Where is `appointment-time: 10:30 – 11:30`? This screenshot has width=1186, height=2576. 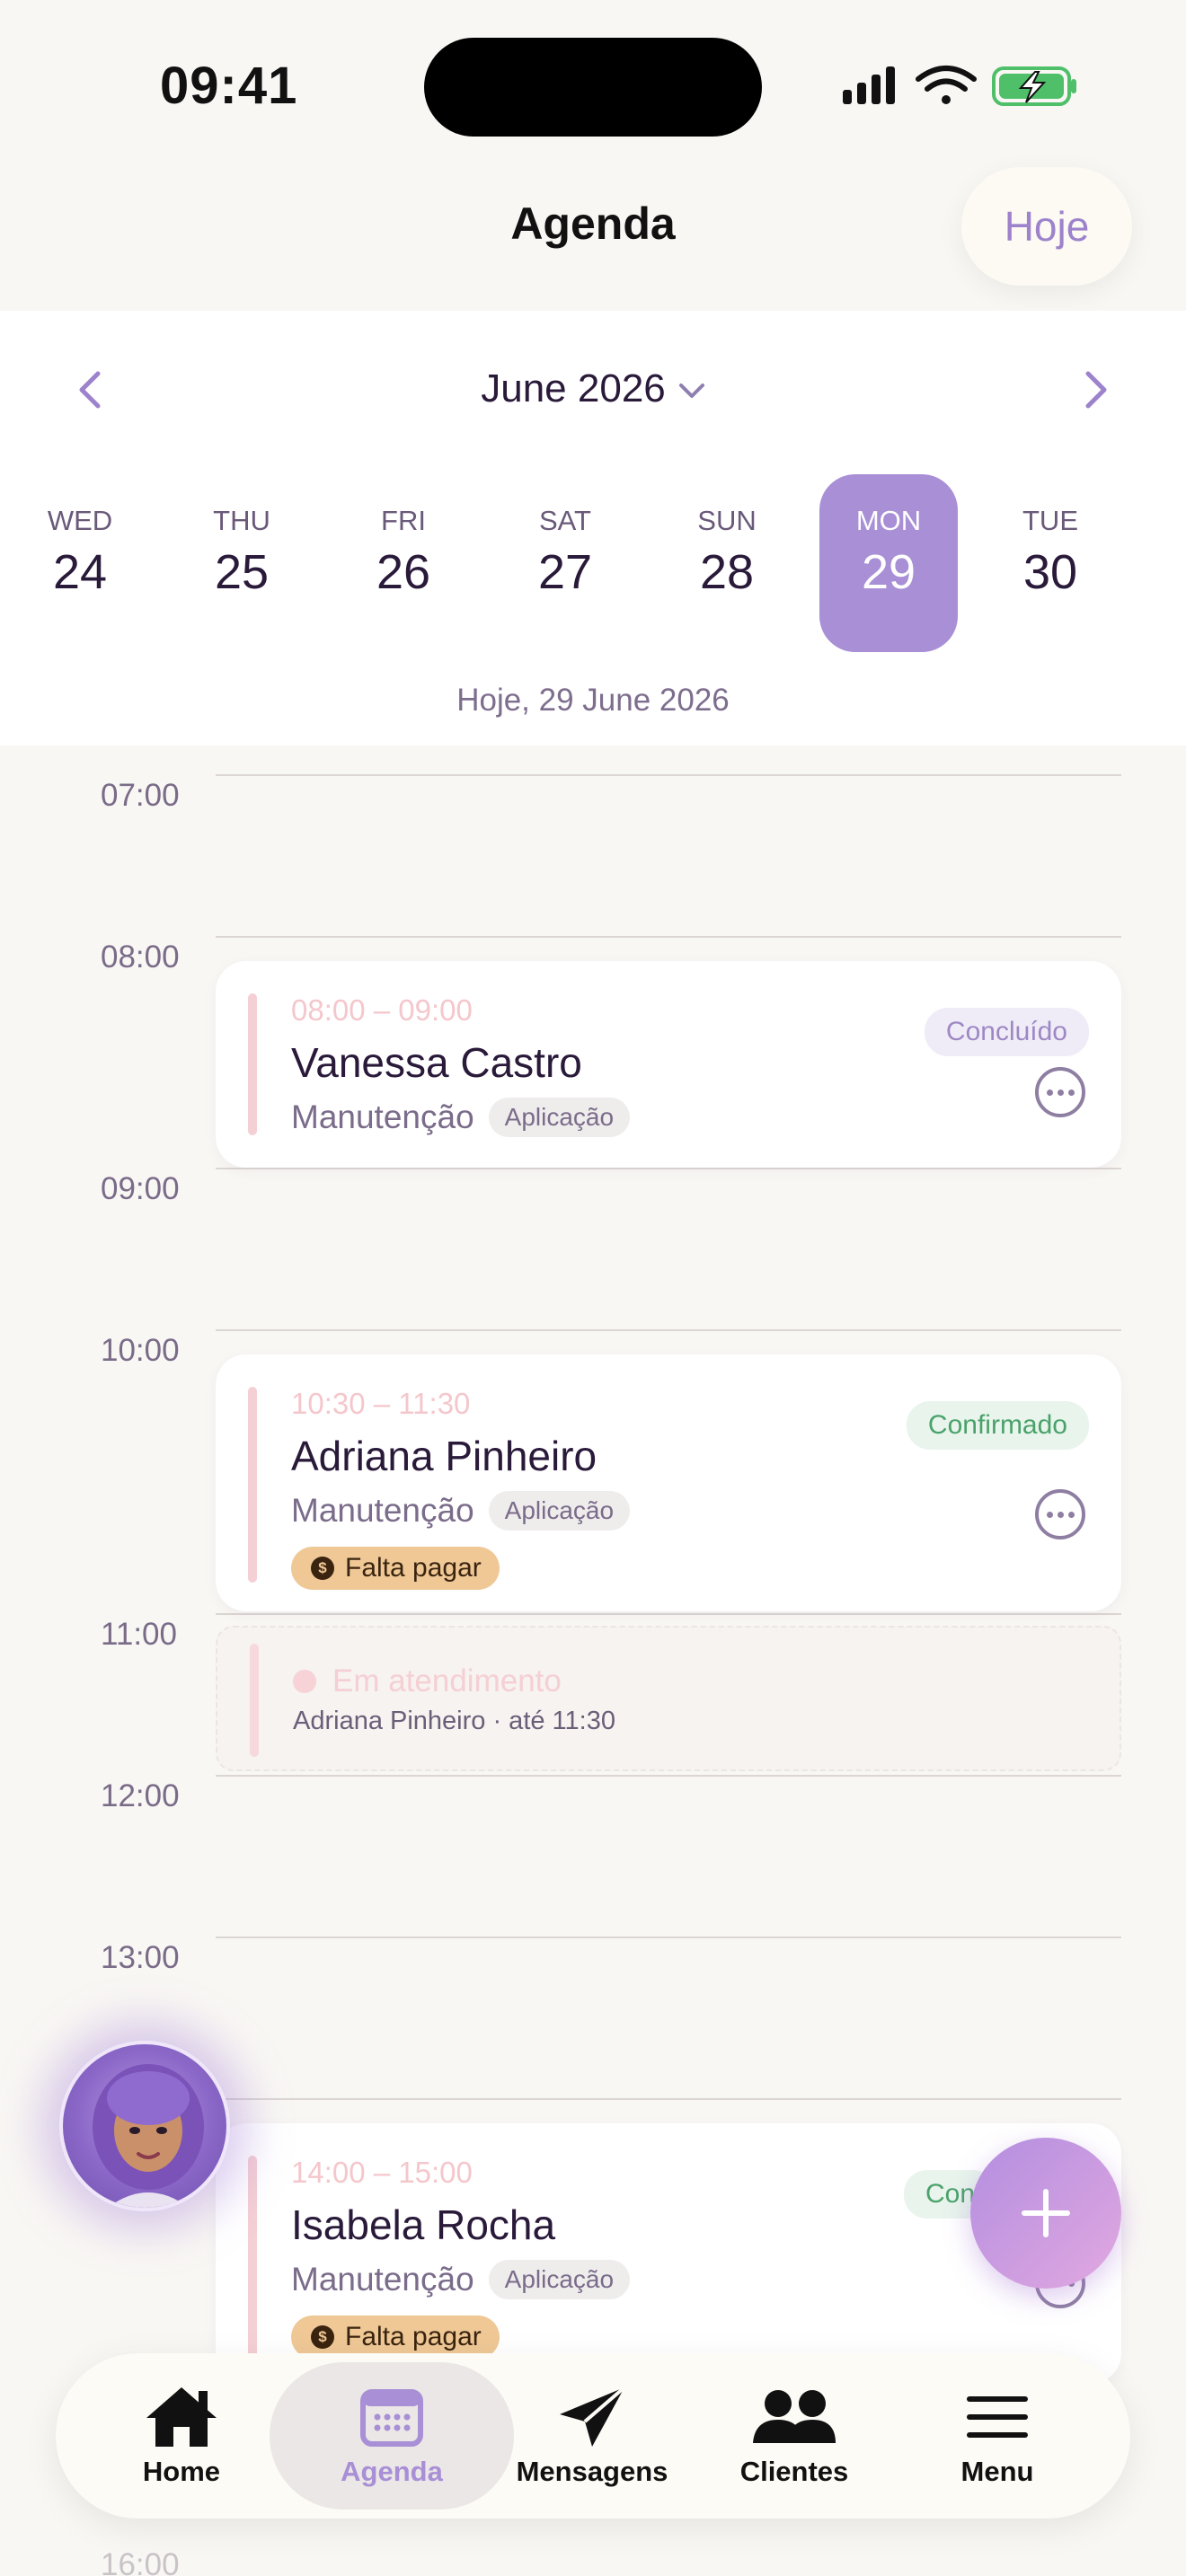
appointment-time: 10:30 – 11:30 is located at coordinates (381, 1403).